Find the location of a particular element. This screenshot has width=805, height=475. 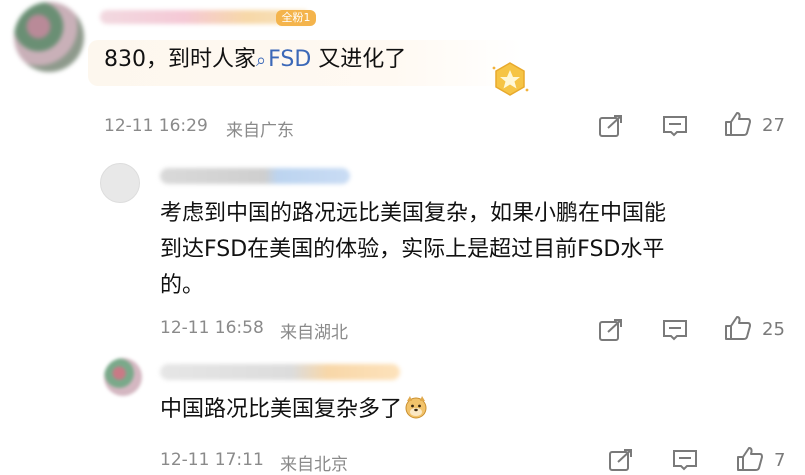

reply-text-line: 中国路况比美国复杂多了 is located at coordinates (281, 409).